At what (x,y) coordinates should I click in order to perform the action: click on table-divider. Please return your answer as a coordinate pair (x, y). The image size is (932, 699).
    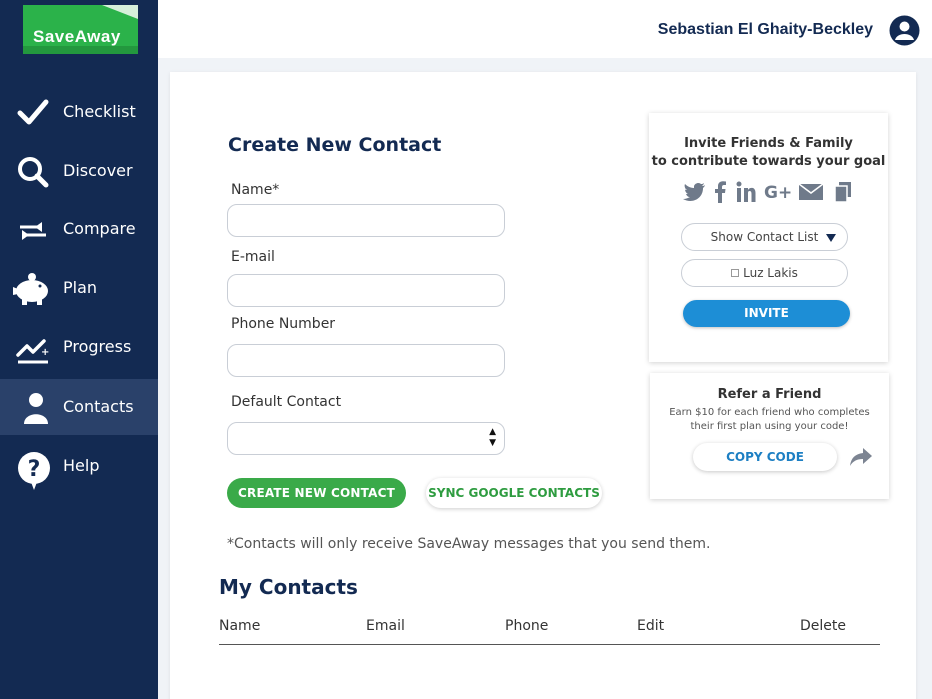
    Looking at the image, I should click on (549, 644).